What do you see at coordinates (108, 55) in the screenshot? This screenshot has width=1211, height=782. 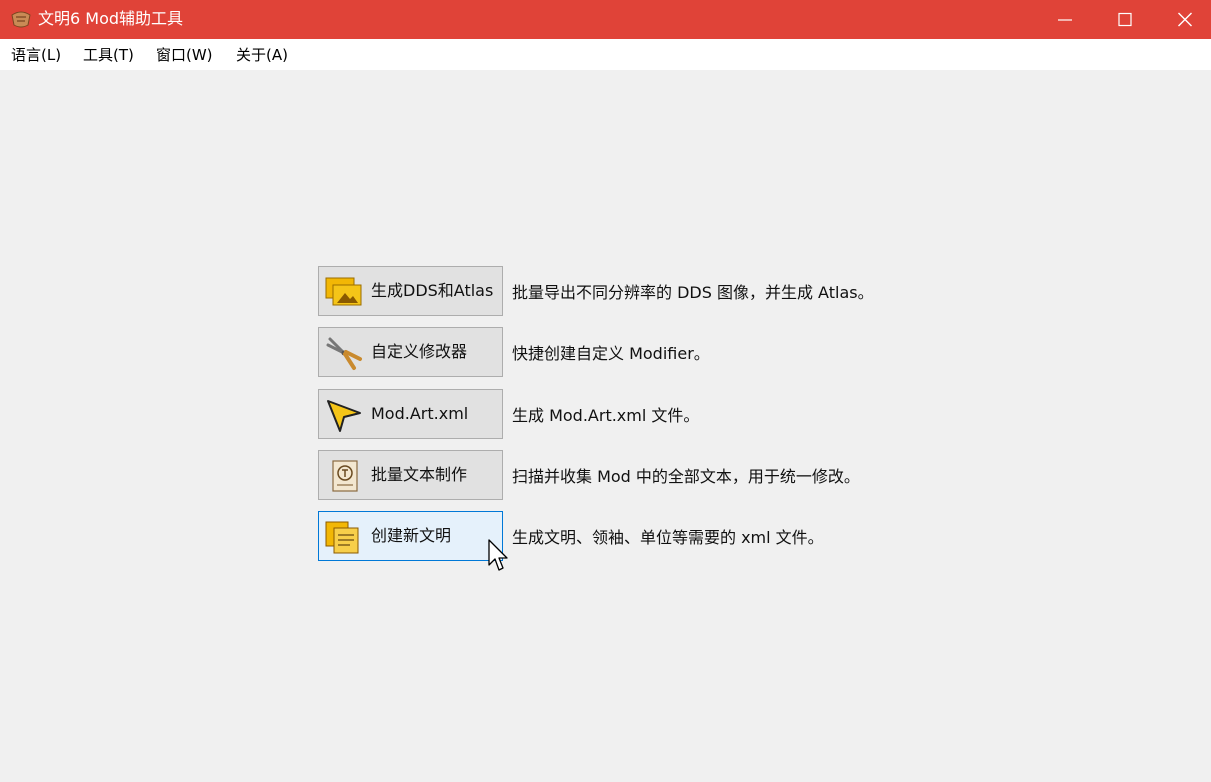 I see `menu-tools: 工具(T)` at bounding box center [108, 55].